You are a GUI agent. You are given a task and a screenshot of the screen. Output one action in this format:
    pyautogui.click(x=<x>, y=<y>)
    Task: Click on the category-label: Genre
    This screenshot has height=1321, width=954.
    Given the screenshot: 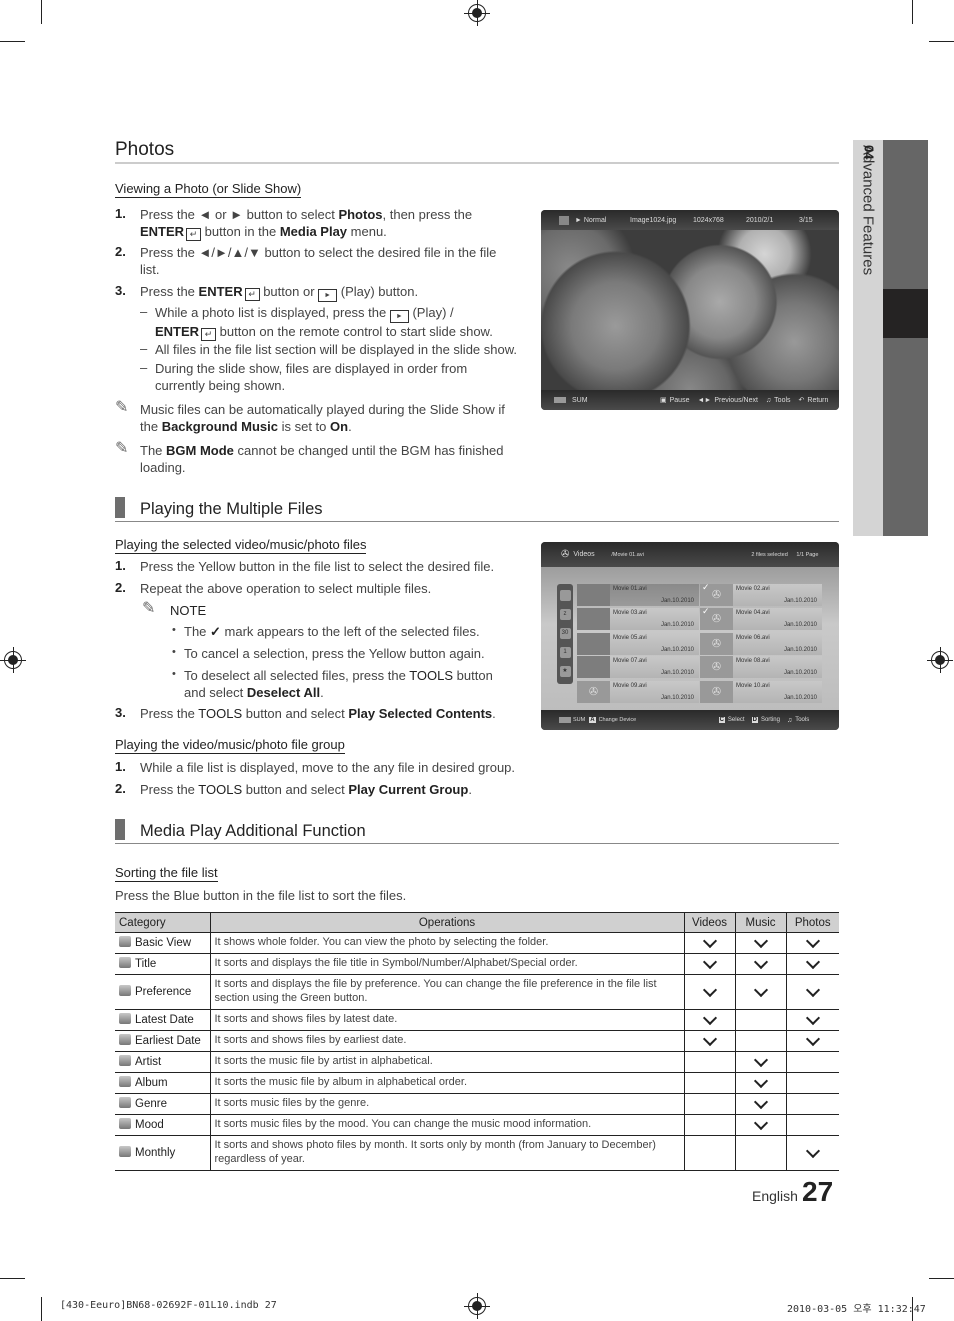 What is the action you would take?
    pyautogui.click(x=151, y=1104)
    